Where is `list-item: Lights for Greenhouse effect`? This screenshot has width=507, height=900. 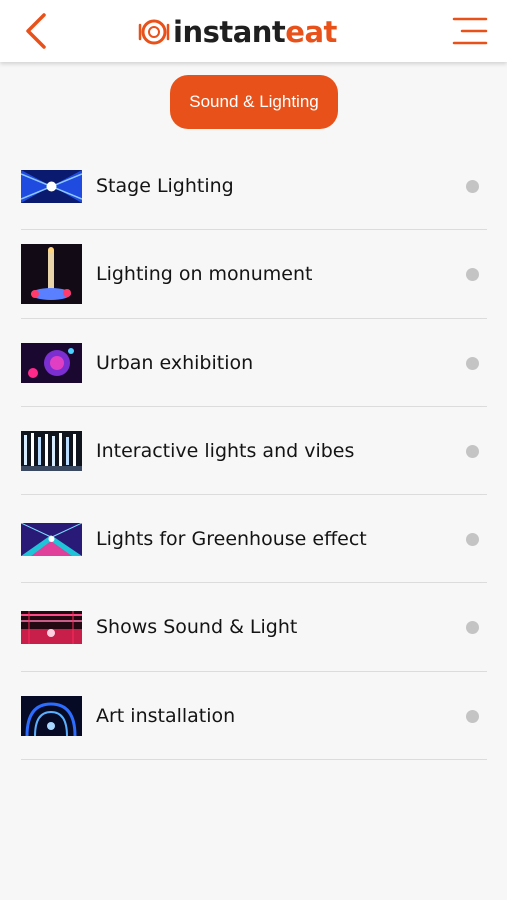
list-item: Lights for Greenhouse effect is located at coordinates (254, 539).